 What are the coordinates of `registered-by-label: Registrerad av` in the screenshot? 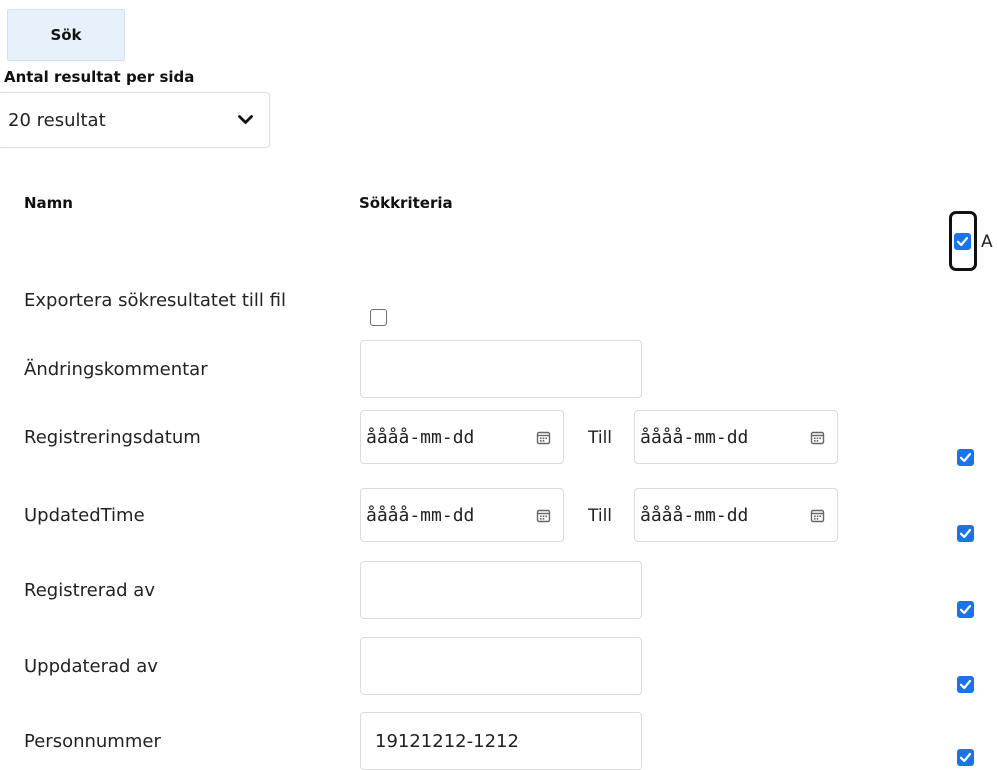 It's located at (89, 590).